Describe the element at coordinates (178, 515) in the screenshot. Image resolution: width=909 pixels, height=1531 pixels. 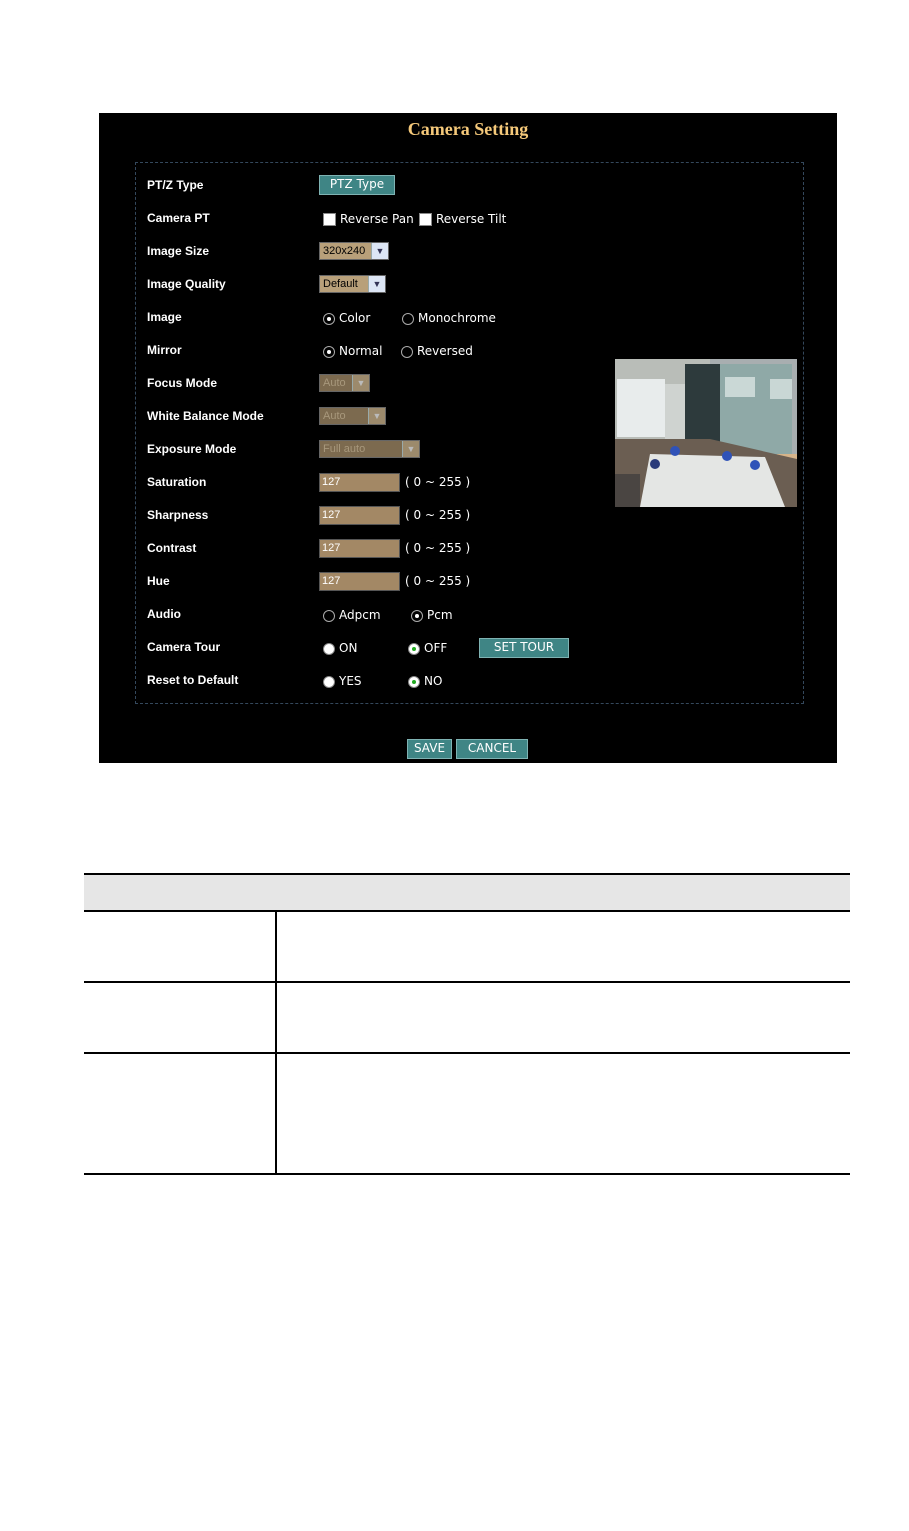
I see `sharpness-label: Sharpness` at that location.